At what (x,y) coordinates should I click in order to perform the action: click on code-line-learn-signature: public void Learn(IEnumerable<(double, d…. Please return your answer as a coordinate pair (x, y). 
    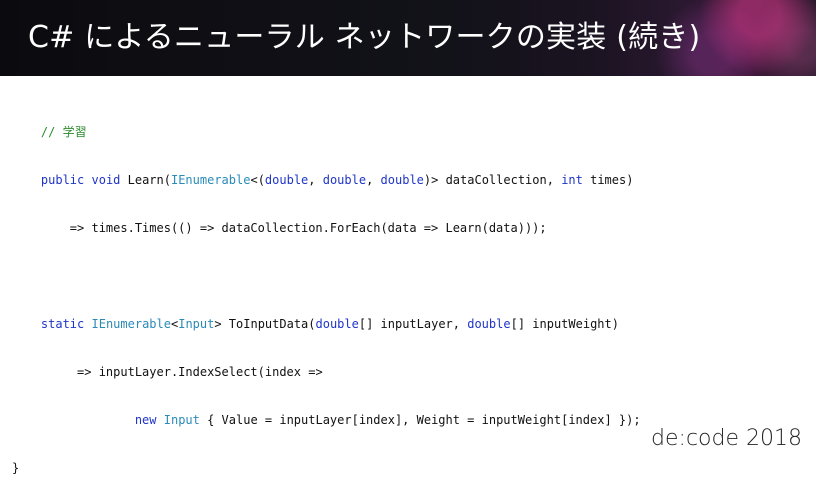
    Looking at the image, I should click on (326, 180).